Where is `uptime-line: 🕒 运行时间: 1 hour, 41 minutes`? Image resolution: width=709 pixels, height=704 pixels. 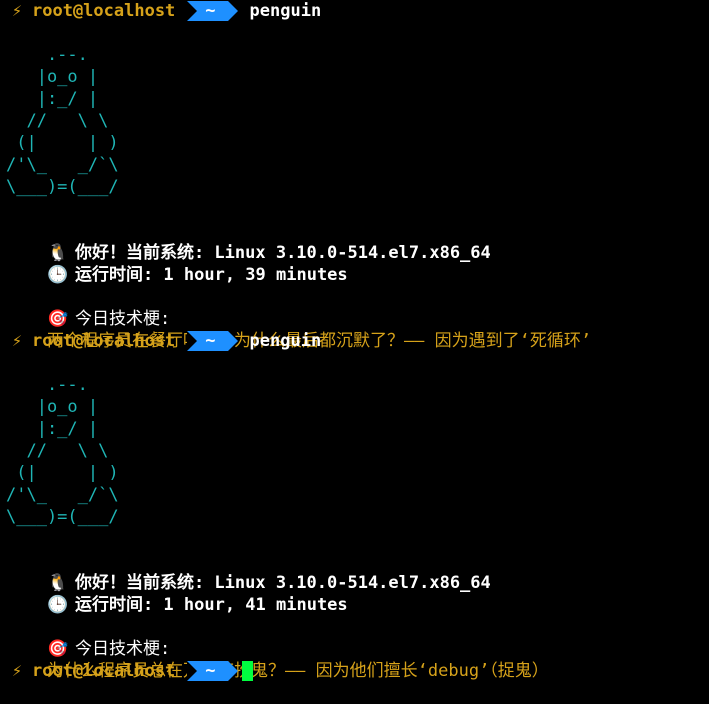
uptime-line: 🕒 运行时间: 1 hour, 41 minutes is located at coordinates (354, 593).